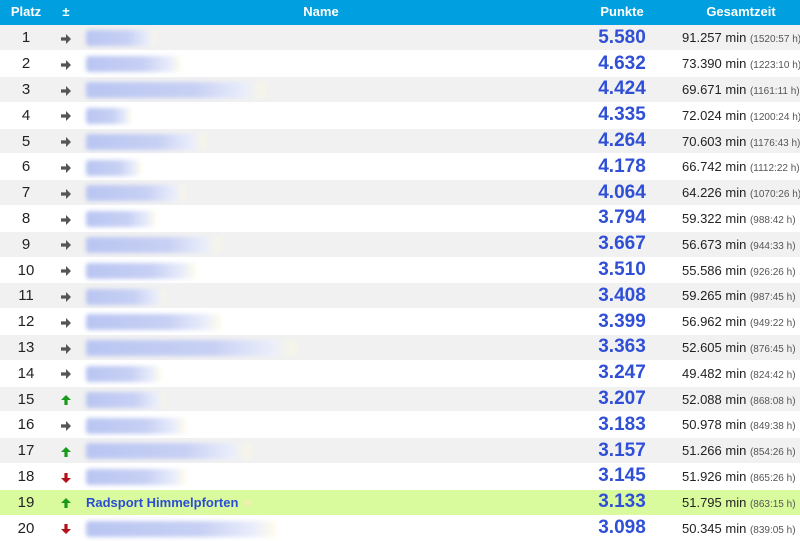  Describe the element at coordinates (162, 502) in the screenshot. I see `team-name-link: Radsport Himmelpforten` at that location.